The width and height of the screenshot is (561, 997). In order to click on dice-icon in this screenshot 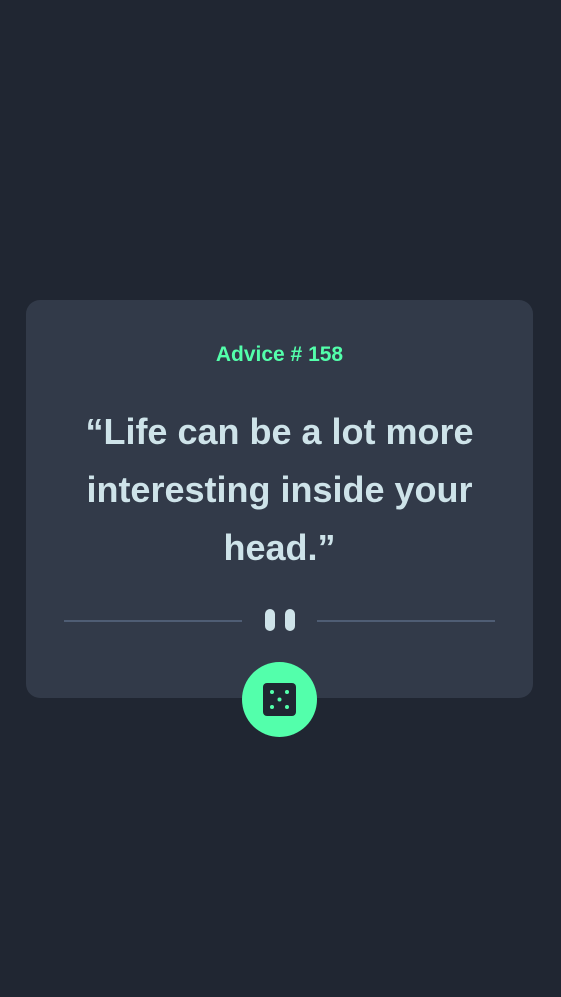, I will do `click(279, 699)`.